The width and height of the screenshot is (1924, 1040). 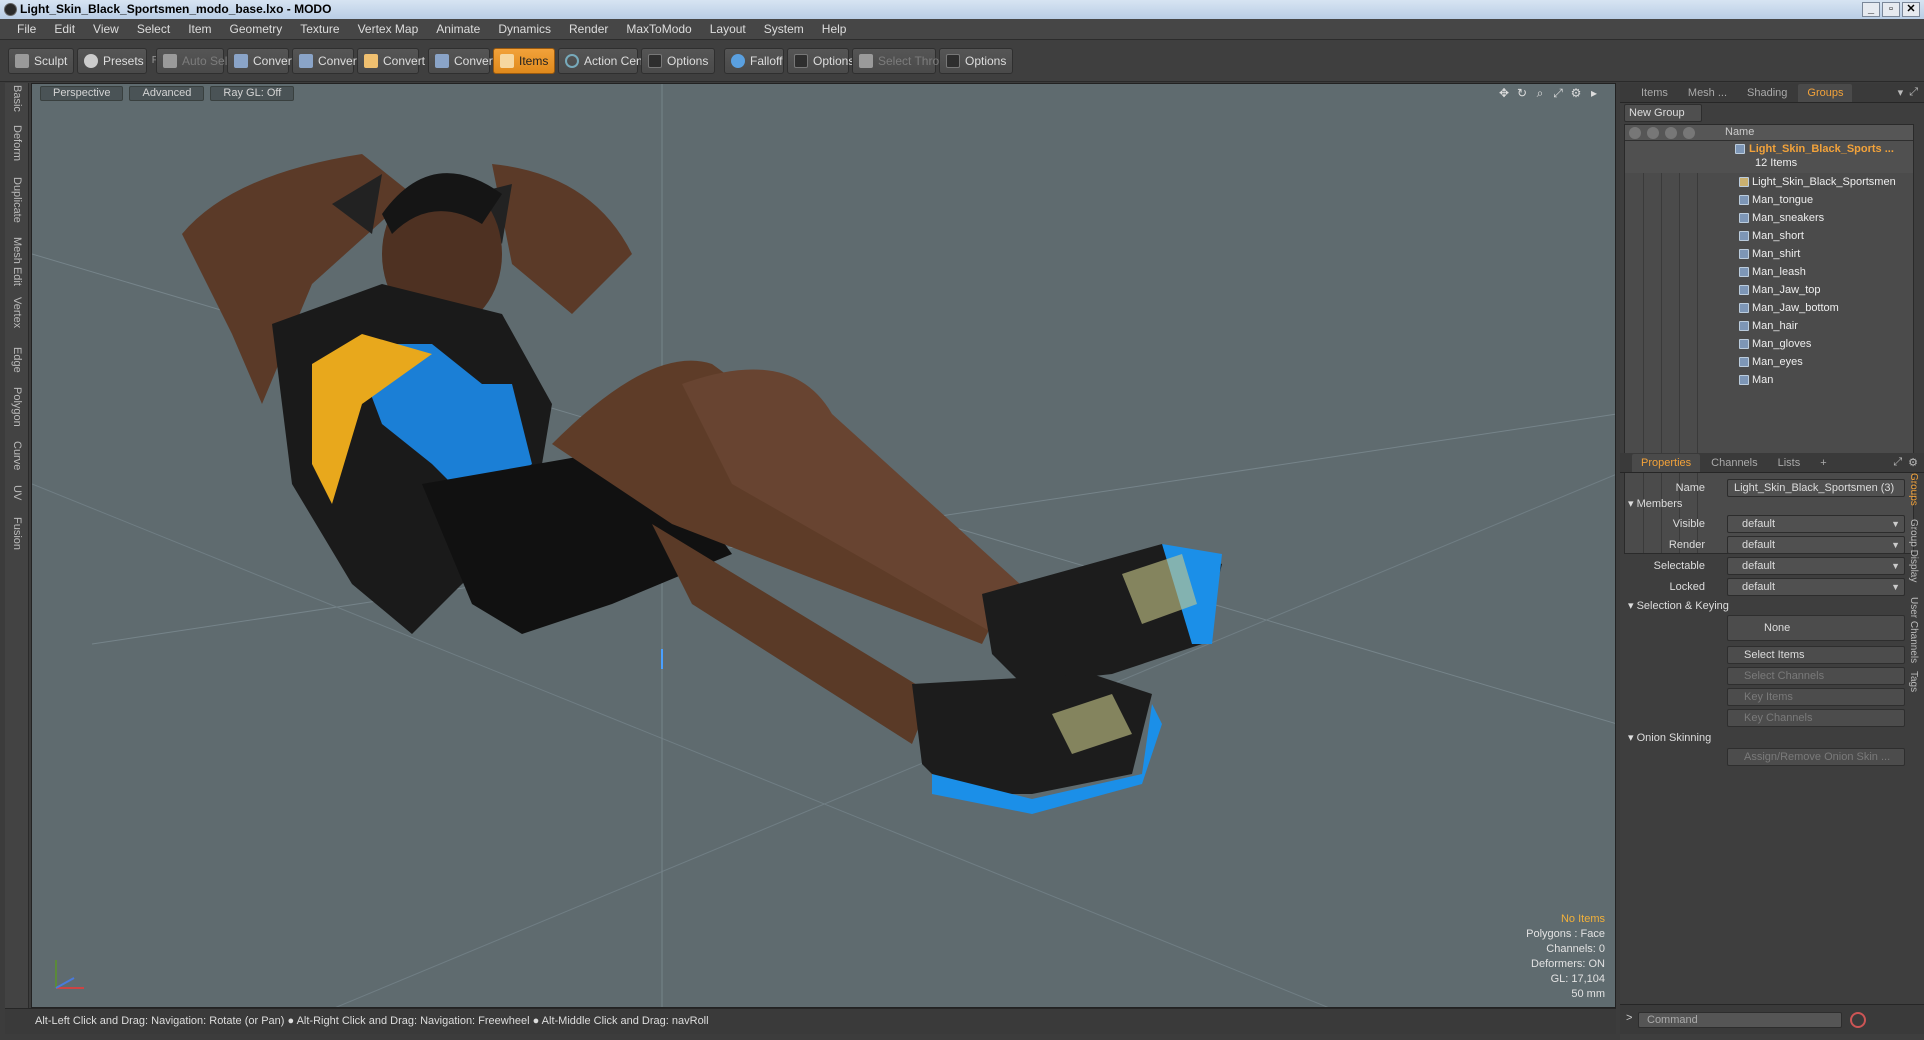 I want to click on tab-deform: Deform, so click(x=17, y=142).